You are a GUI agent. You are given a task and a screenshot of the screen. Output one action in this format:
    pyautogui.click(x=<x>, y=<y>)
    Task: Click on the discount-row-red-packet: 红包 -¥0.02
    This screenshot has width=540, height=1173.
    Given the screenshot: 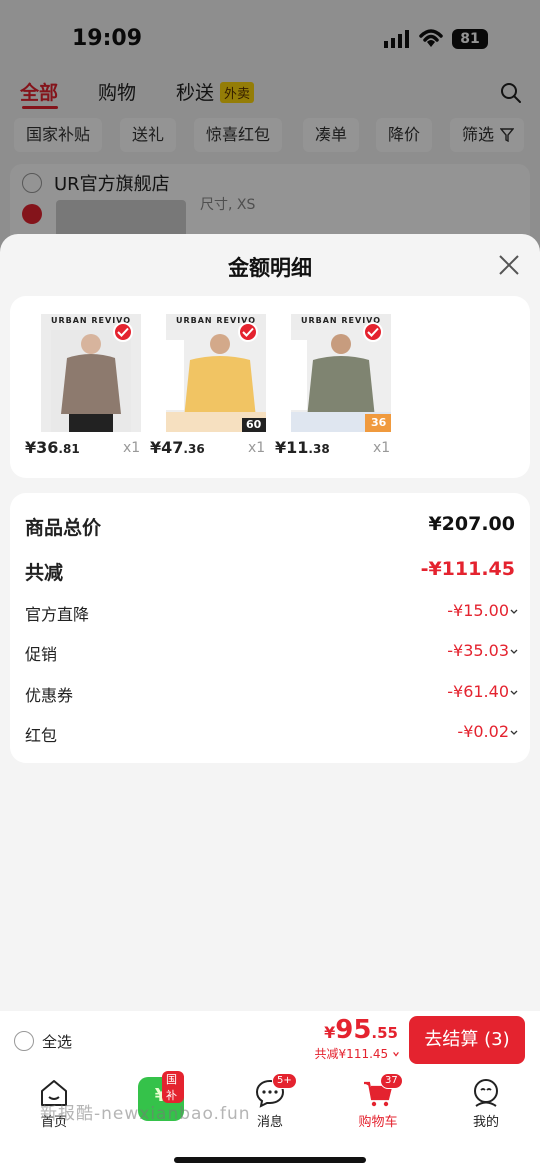 What is the action you would take?
    pyautogui.click(x=271, y=737)
    